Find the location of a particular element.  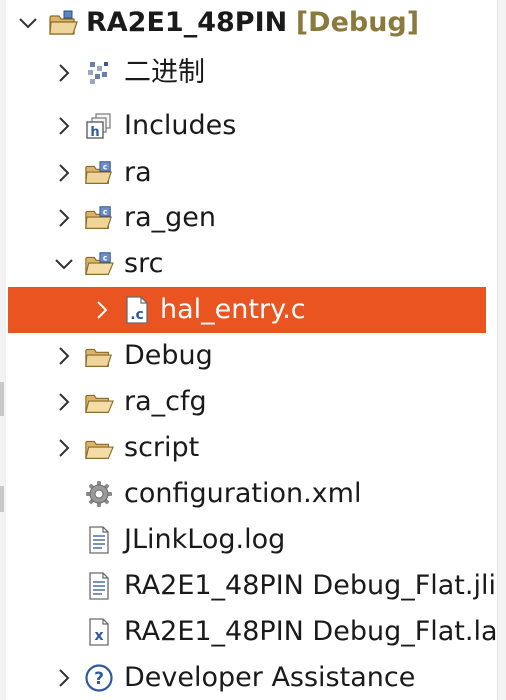

tree-row-developer-assistance: ? Developer Assistance is located at coordinates (249, 677).